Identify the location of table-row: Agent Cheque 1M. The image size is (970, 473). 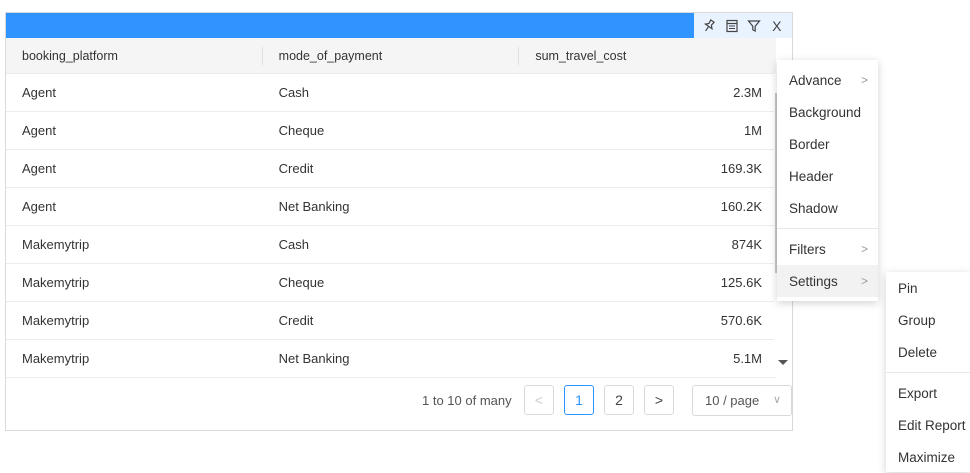
(391, 130).